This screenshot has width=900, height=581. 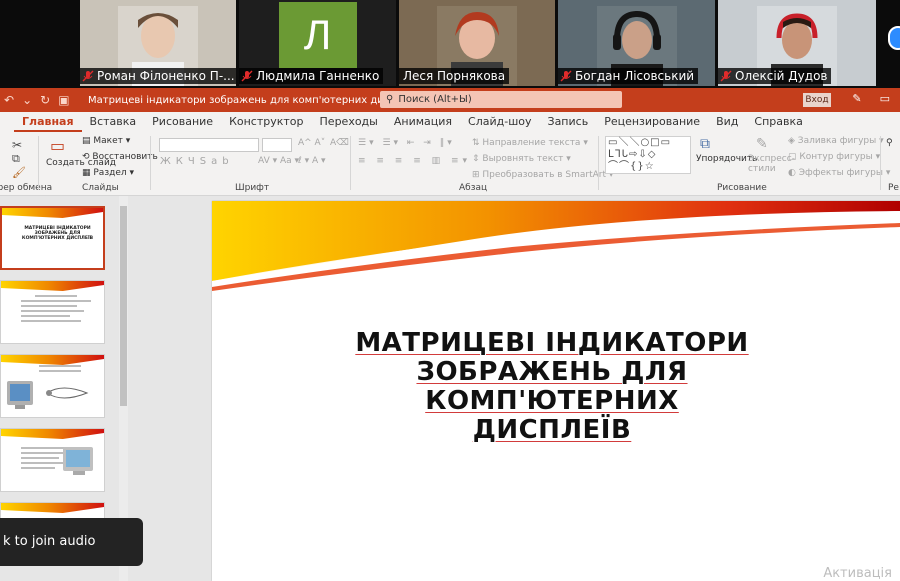 I want to click on tab-animations: Анимация, so click(x=423, y=122).